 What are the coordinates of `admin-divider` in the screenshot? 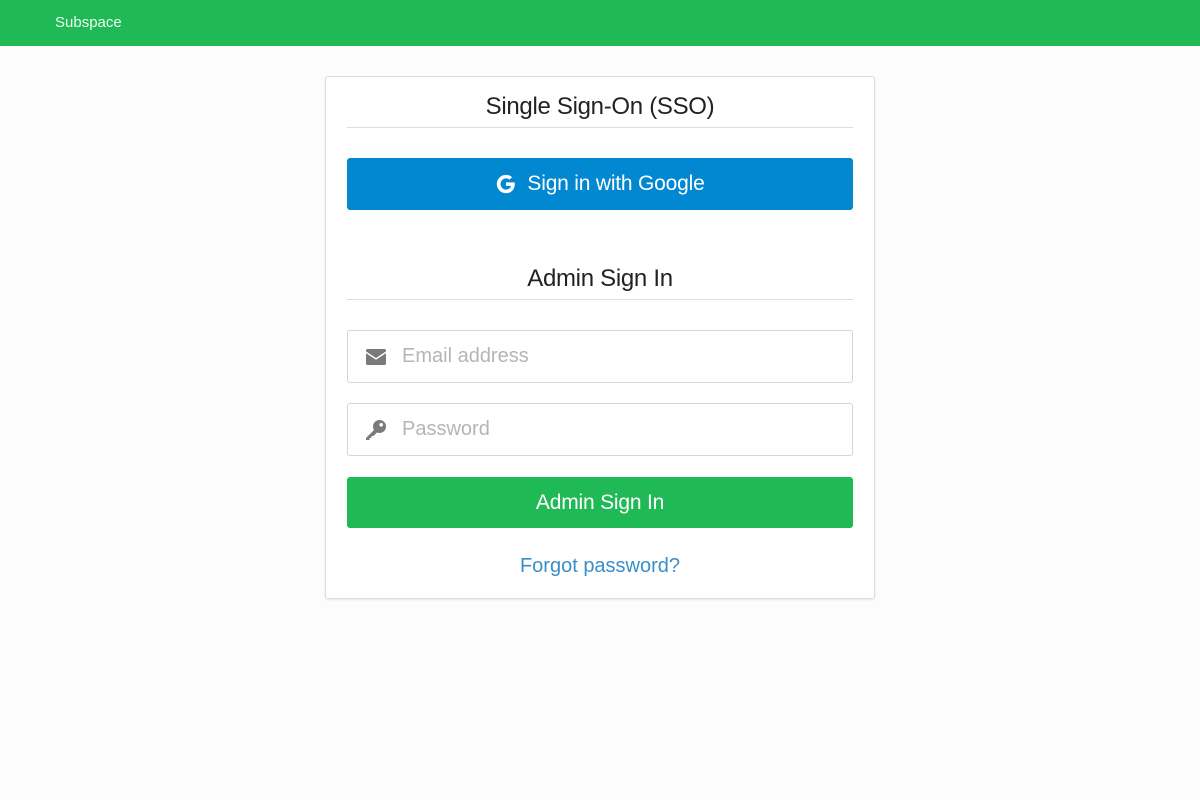 It's located at (600, 299).